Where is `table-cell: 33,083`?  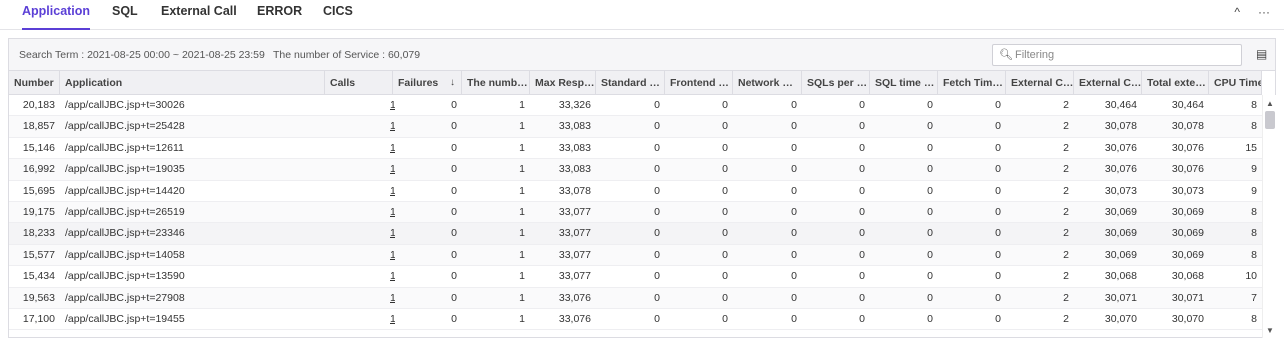 table-cell: 33,083 is located at coordinates (574, 126).